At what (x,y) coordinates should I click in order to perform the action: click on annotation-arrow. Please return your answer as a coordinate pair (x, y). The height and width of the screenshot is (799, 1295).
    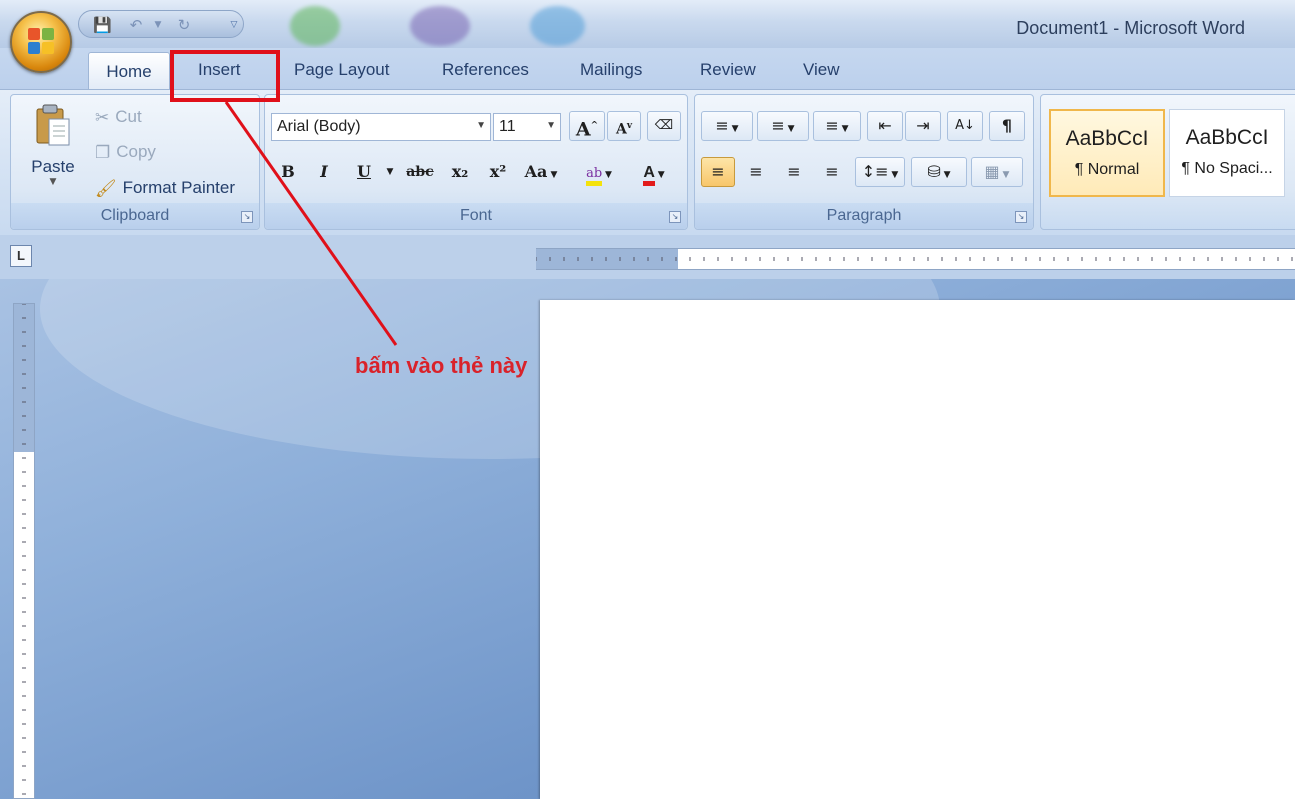
    Looking at the image, I should click on (311, 223).